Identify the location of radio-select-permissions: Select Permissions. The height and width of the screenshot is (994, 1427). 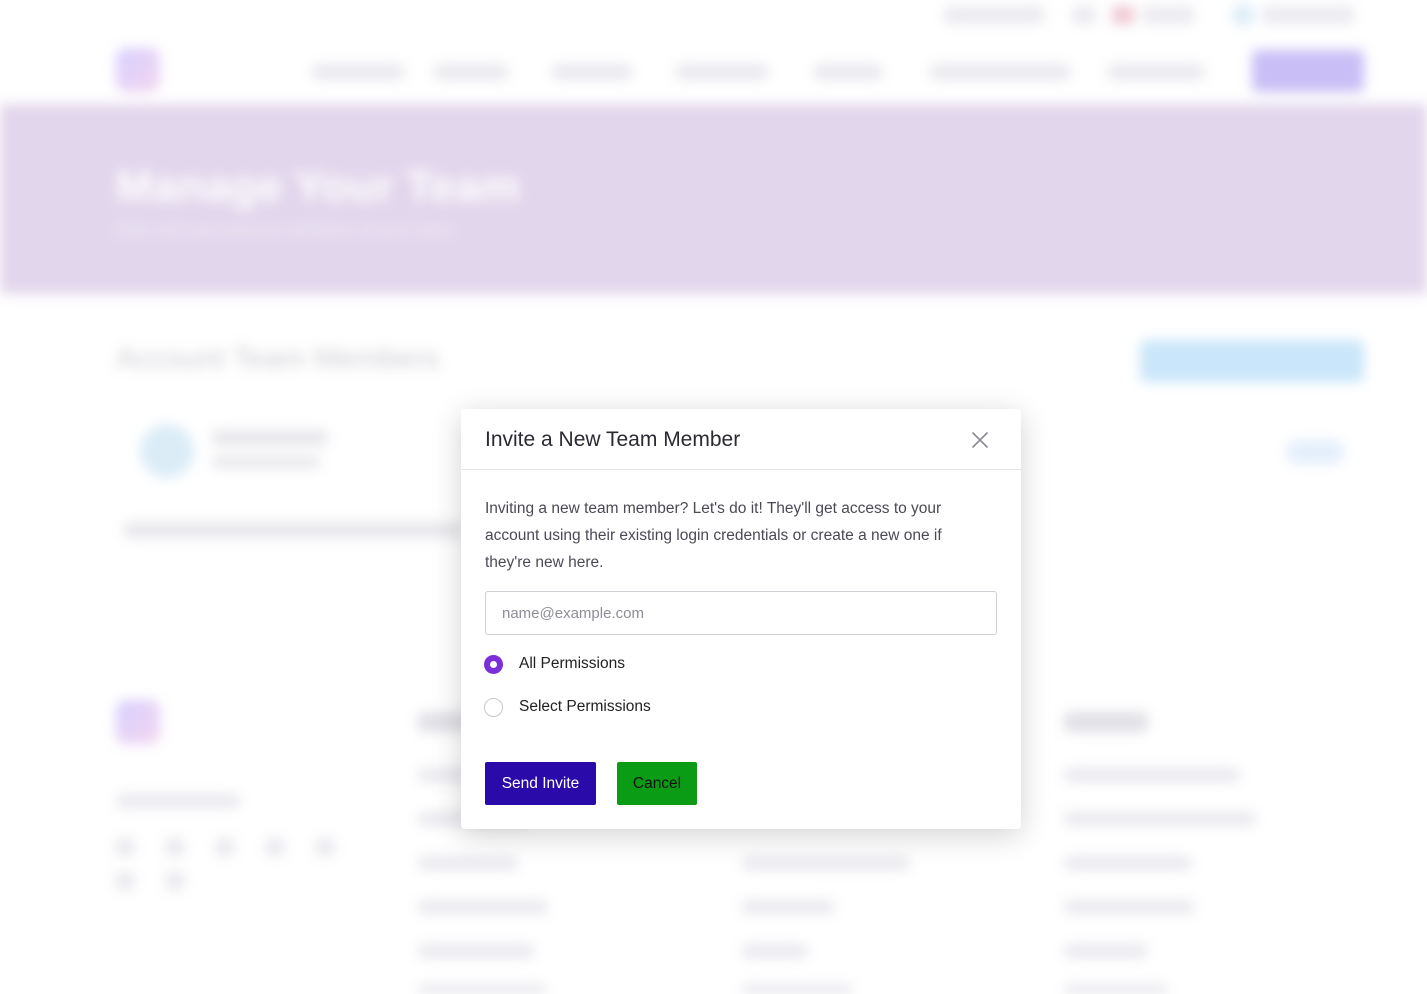
(567, 707).